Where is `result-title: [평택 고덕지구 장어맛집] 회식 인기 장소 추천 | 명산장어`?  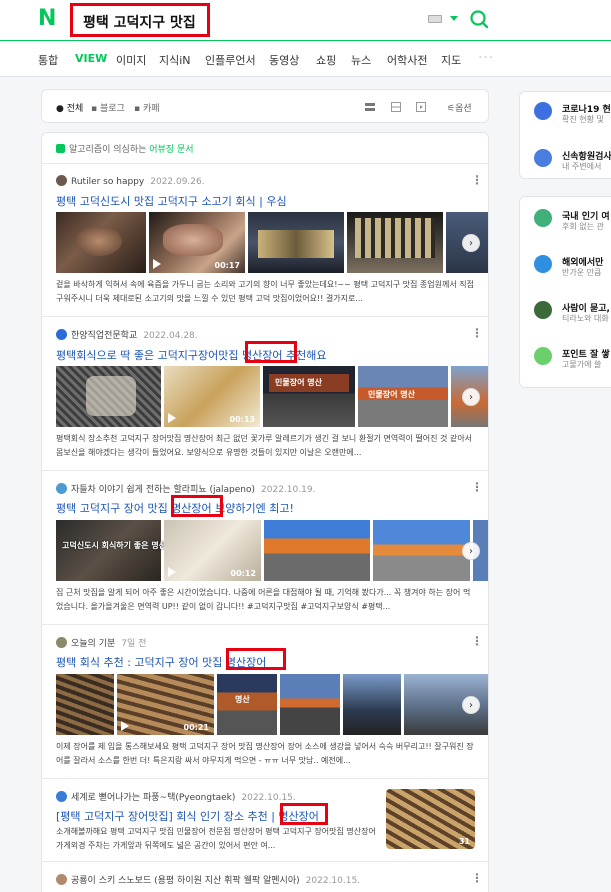 result-title: [평택 고덕지구 장어맛집] 회식 인기 장소 추천 | 명산장어 is located at coordinates (216, 816).